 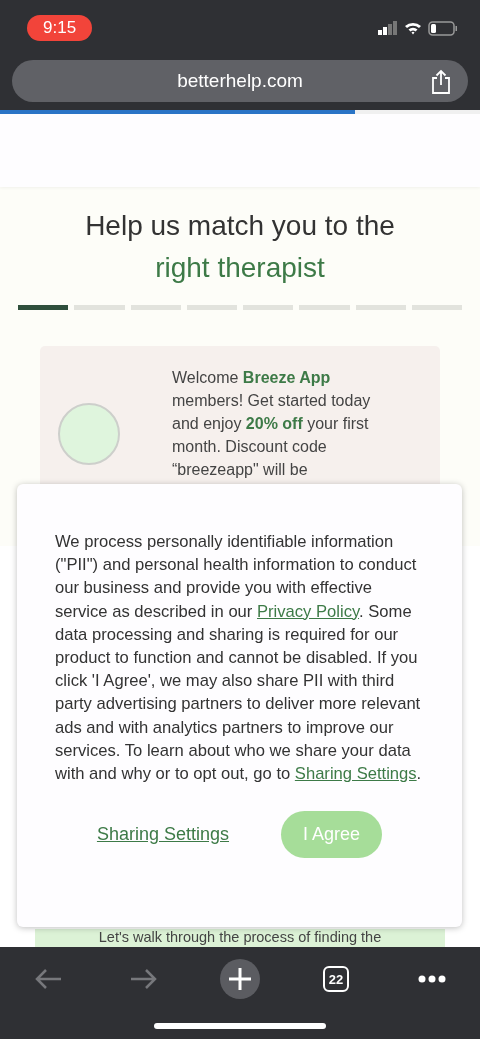 I want to click on battery-icon, so click(x=443, y=28).